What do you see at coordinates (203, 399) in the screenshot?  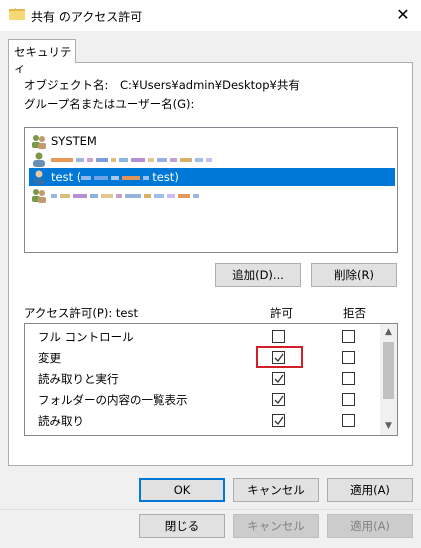 I see `permission-row-list-folder: フォルダーの内容の一覧表示` at bounding box center [203, 399].